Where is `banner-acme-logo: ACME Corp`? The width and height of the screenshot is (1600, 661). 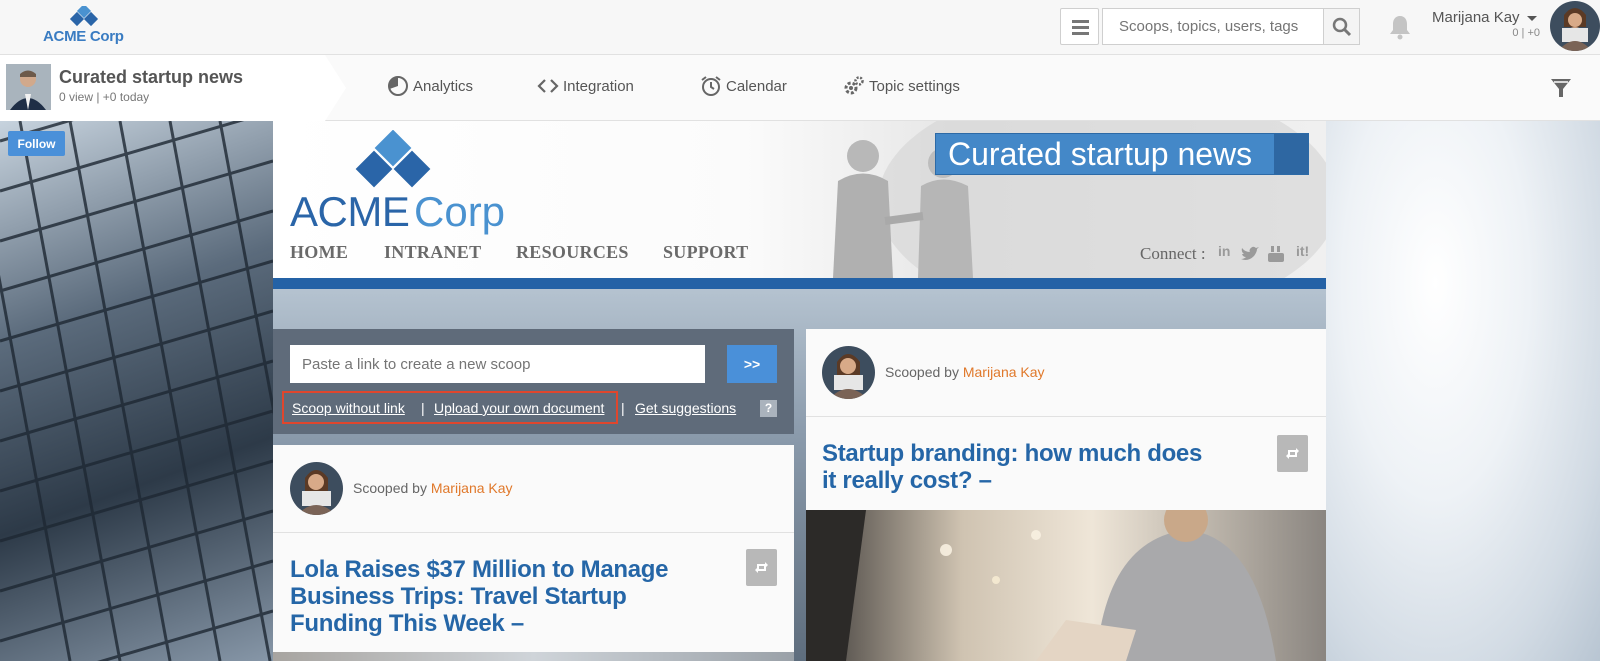 banner-acme-logo: ACME Corp is located at coordinates (405, 185).